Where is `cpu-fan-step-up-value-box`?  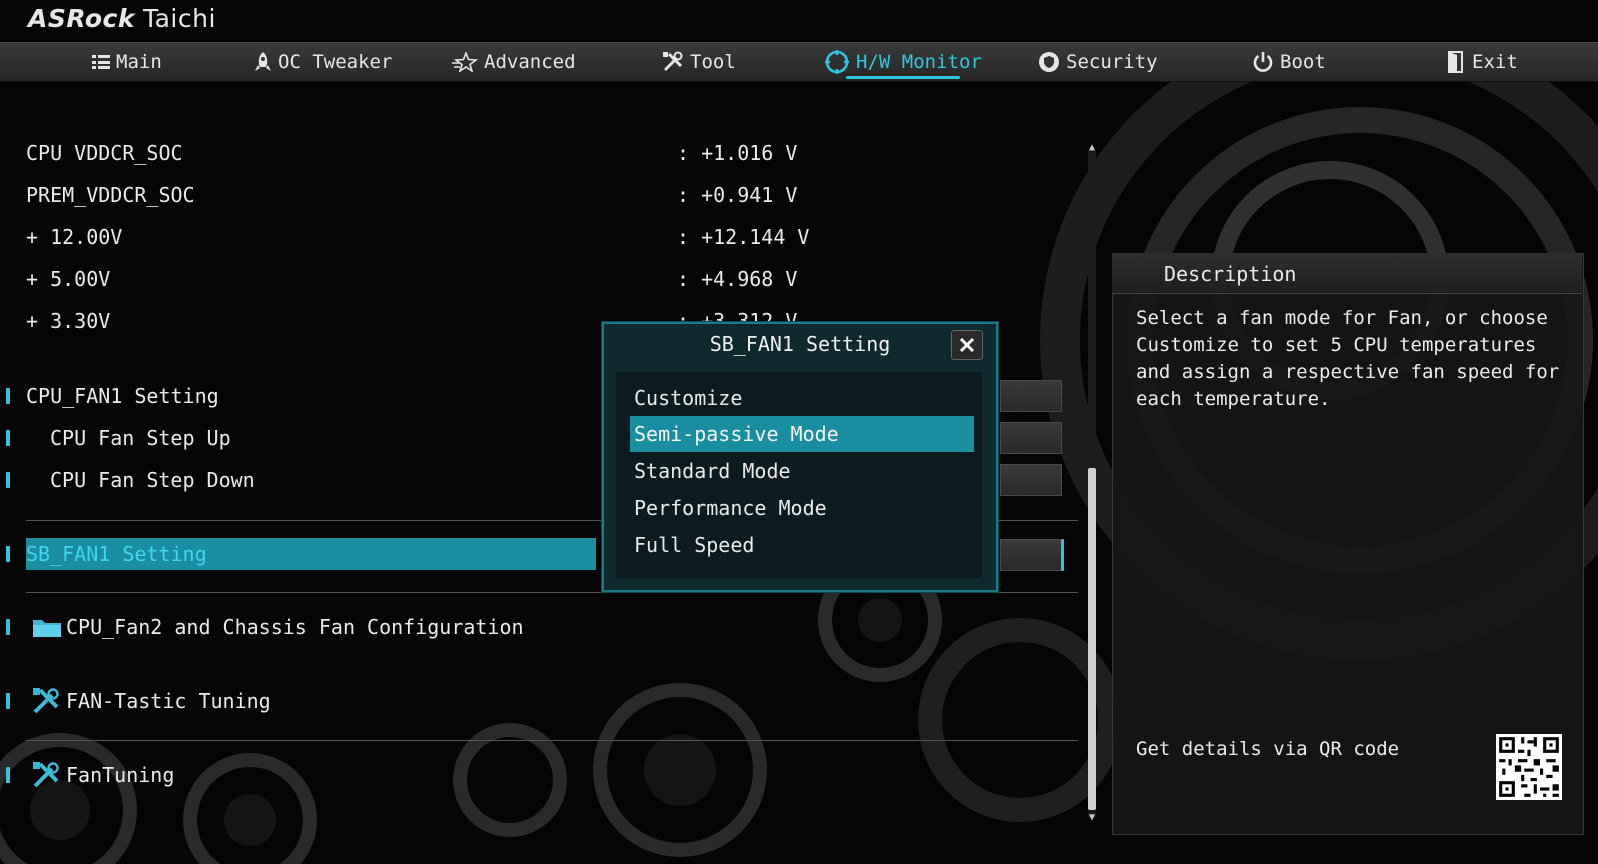 cpu-fan-step-up-value-box is located at coordinates (1031, 438).